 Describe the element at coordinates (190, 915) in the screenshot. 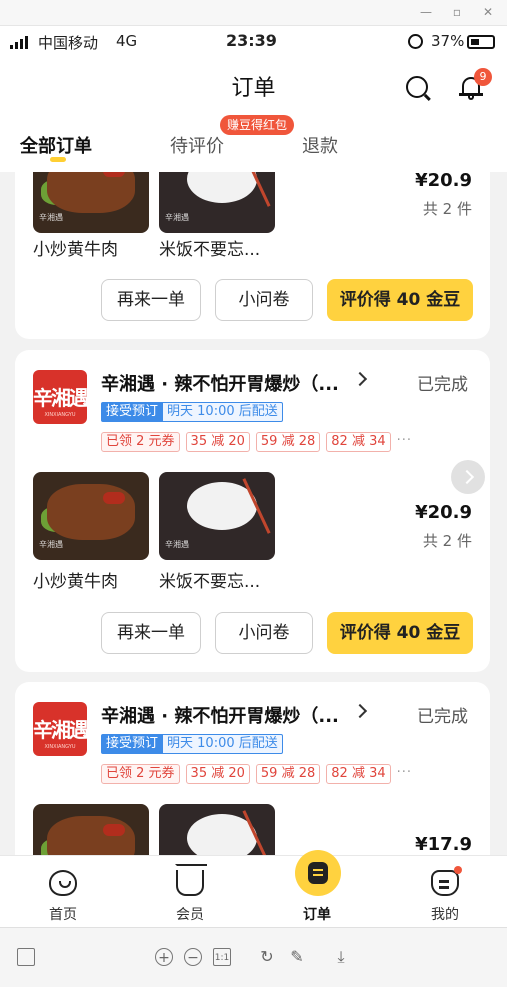

I see `nav-label: 会员` at that location.